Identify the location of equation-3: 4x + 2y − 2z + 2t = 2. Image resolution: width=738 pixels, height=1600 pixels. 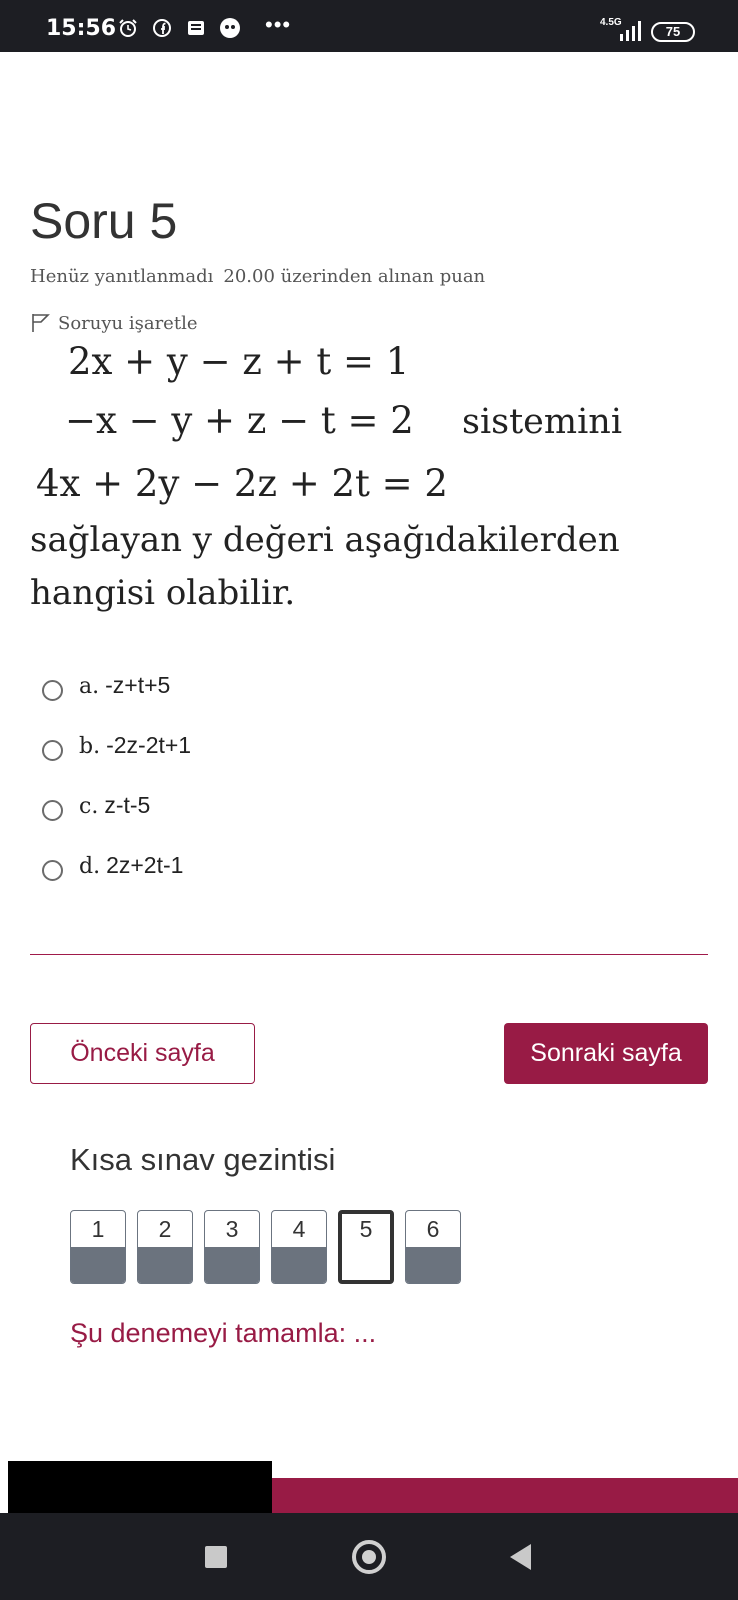
(242, 483).